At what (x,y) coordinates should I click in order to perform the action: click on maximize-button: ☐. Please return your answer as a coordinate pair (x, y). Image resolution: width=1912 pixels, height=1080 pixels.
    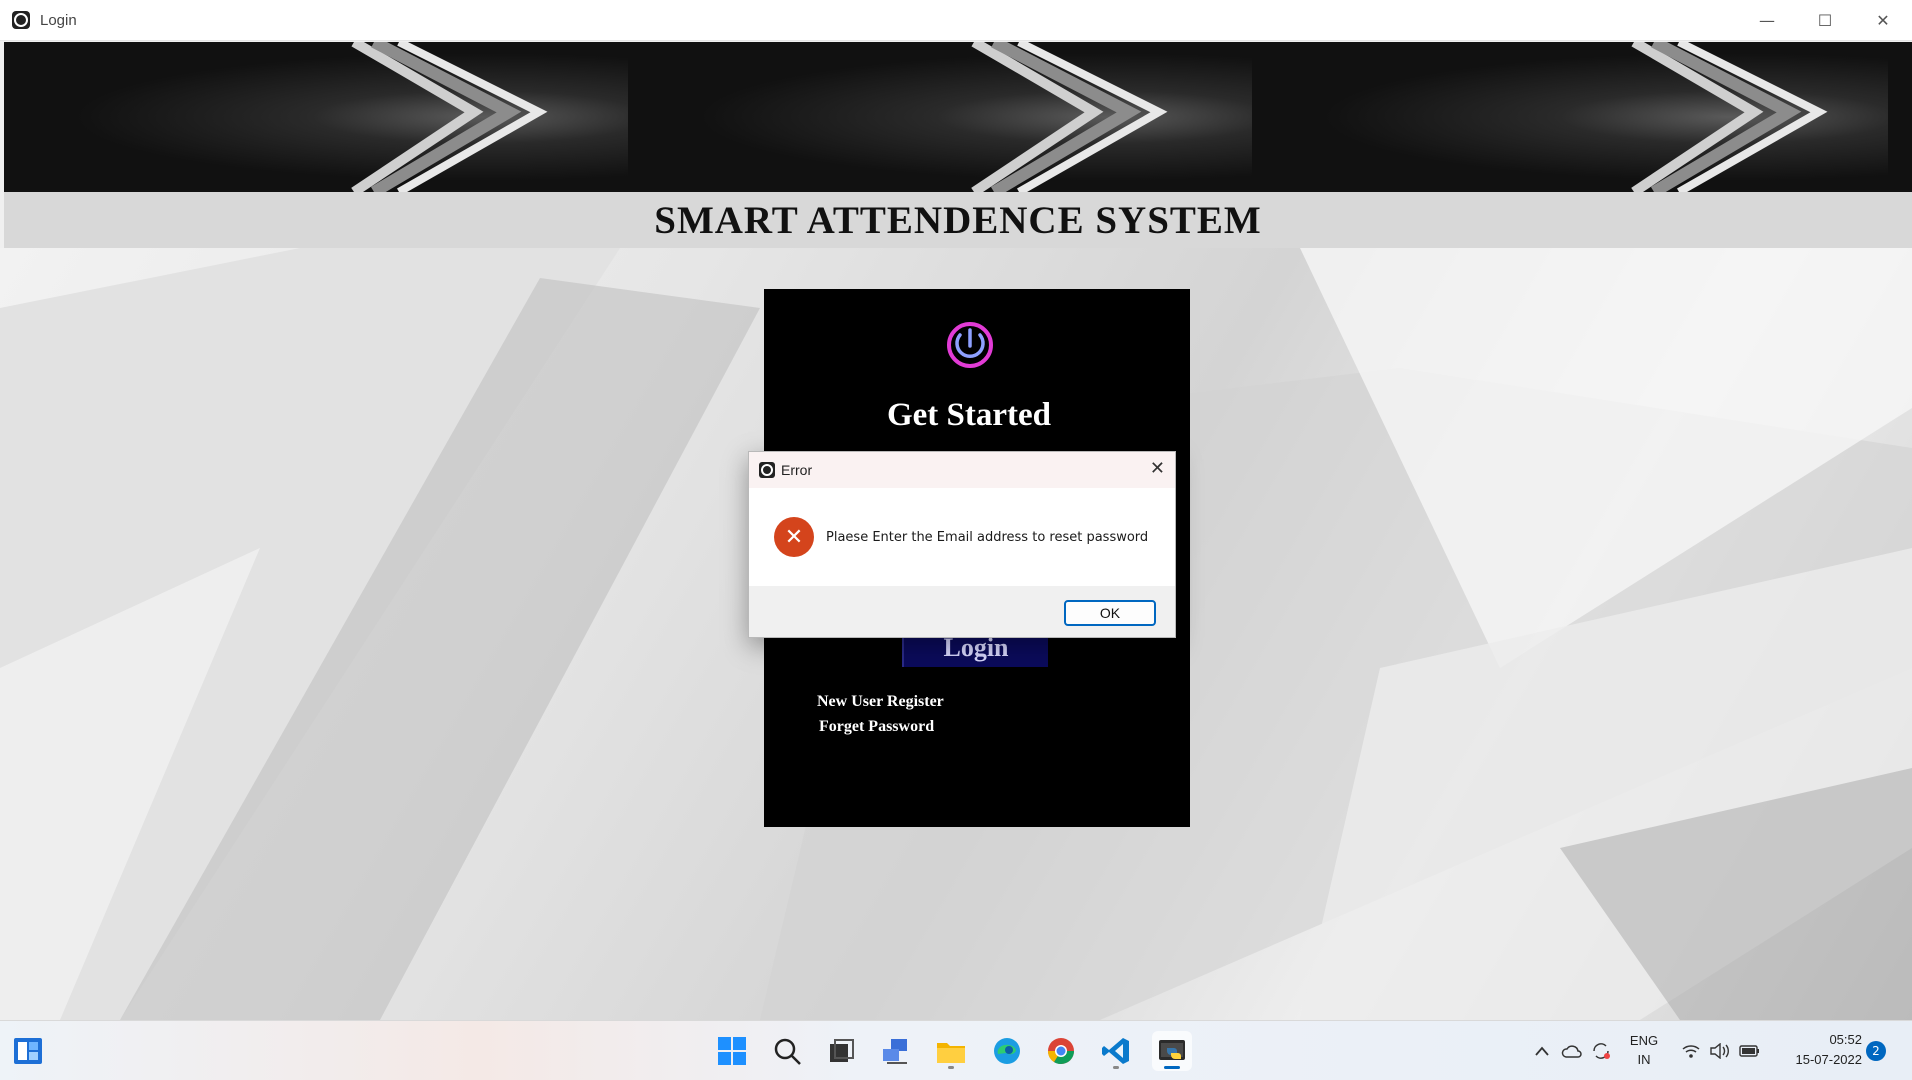
    Looking at the image, I should click on (1825, 20).